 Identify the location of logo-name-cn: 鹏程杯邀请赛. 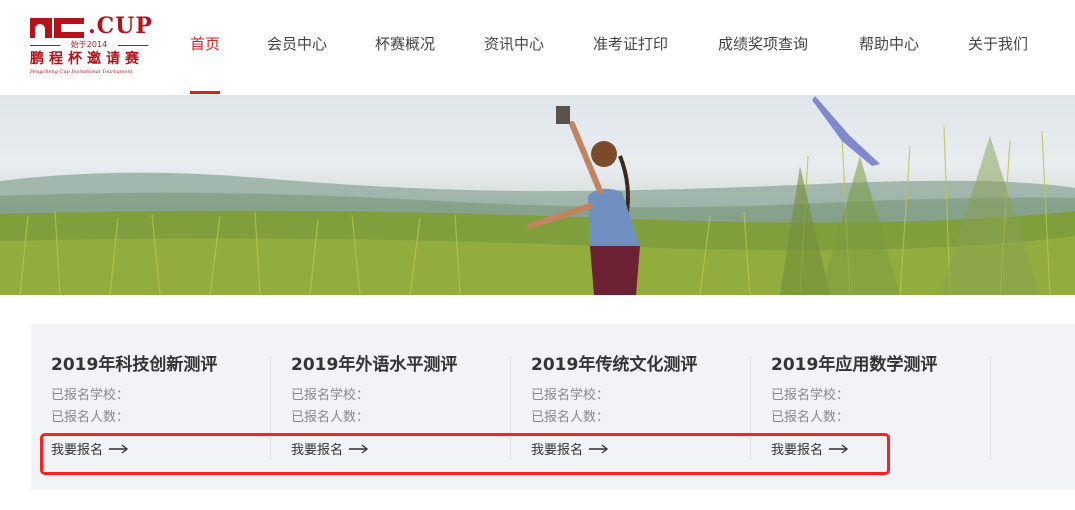
(87, 59).